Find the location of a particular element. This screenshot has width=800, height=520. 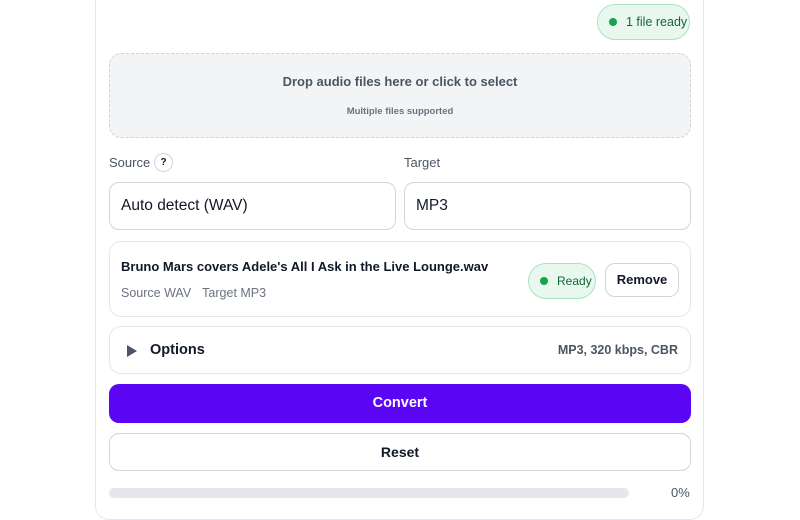

dropzone-subtitle: Multiple files supported is located at coordinates (400, 111).